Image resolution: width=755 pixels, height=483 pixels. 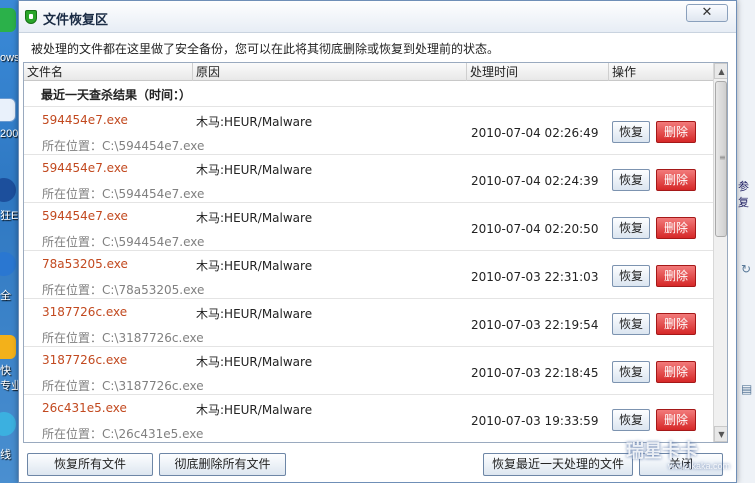 What do you see at coordinates (377, 17) in the screenshot?
I see `dialog-titlebar: 文件恢复区 ✕` at bounding box center [377, 17].